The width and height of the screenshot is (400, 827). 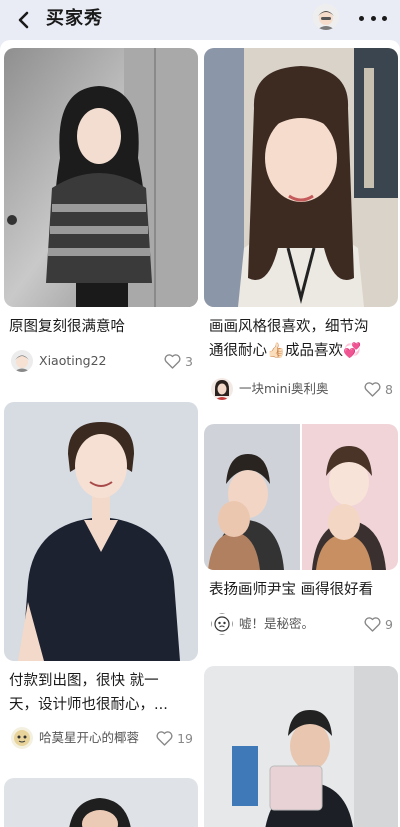 I want to click on page-title: 买家秀, so click(x=74, y=18).